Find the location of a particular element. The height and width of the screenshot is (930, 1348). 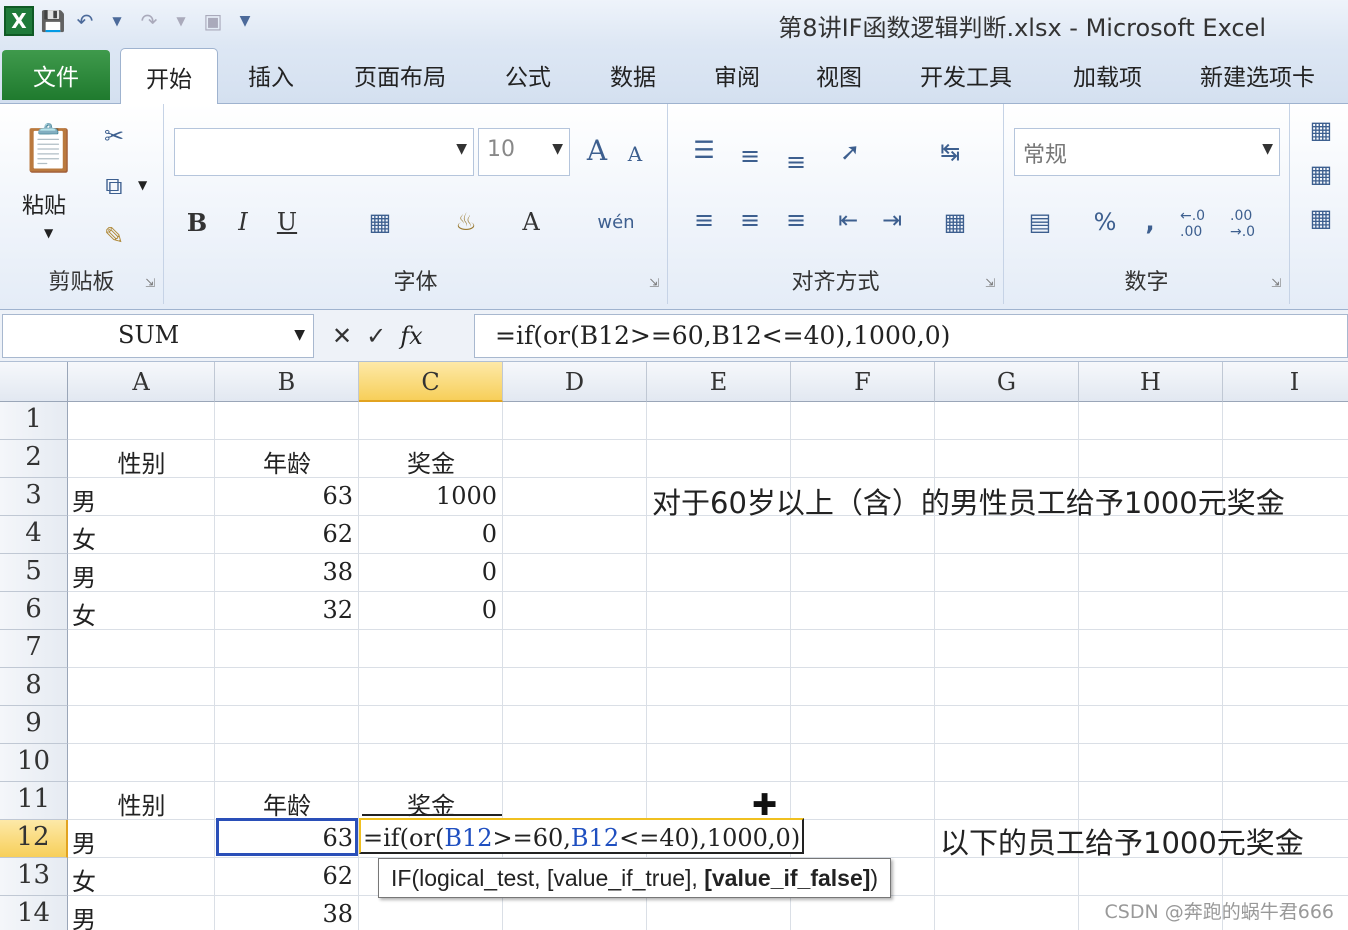

row-header-4: 4 is located at coordinates (34, 535).